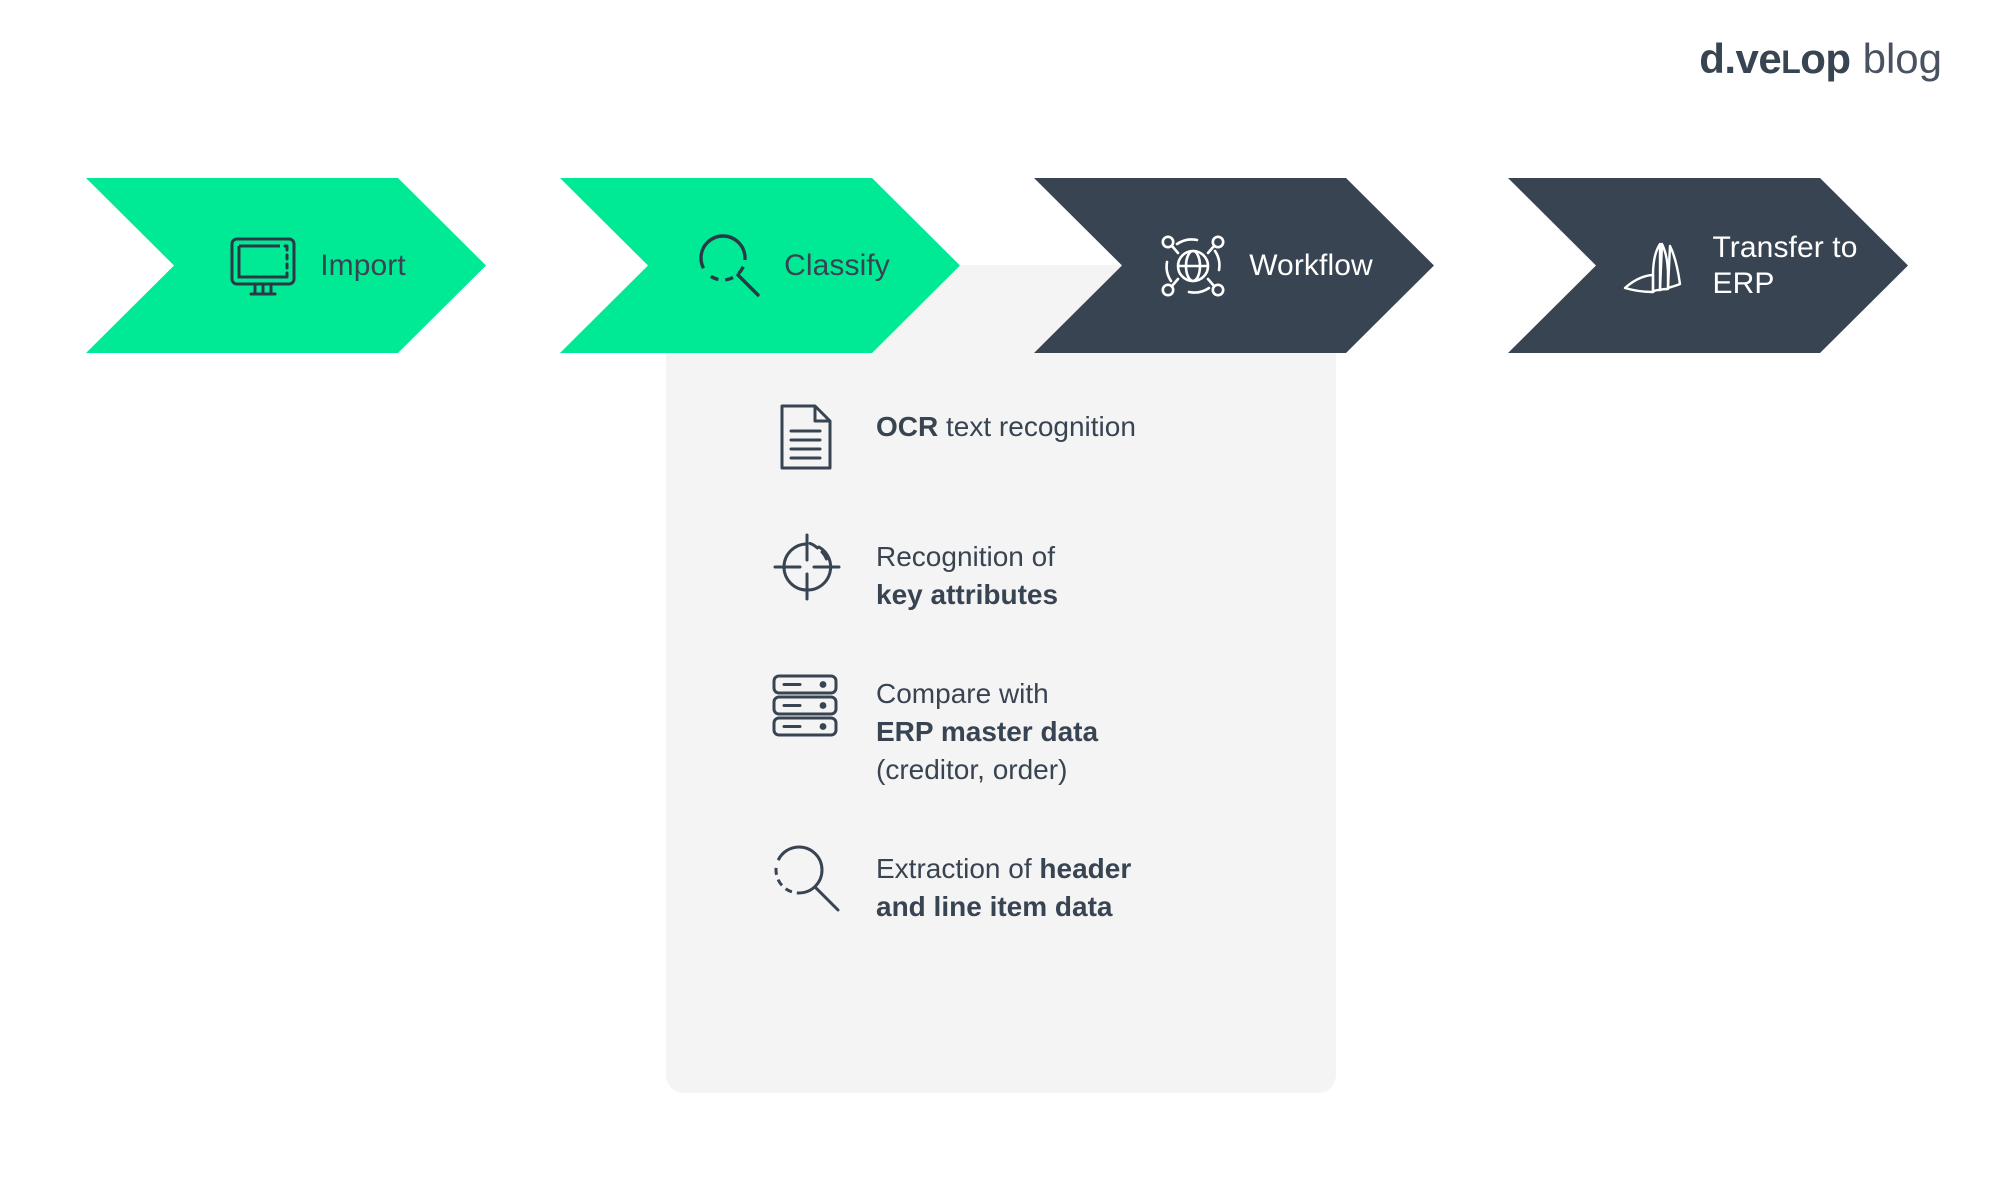 The width and height of the screenshot is (2000, 1188). What do you see at coordinates (1902, 58) in the screenshot?
I see `brand-sub: blog` at bounding box center [1902, 58].